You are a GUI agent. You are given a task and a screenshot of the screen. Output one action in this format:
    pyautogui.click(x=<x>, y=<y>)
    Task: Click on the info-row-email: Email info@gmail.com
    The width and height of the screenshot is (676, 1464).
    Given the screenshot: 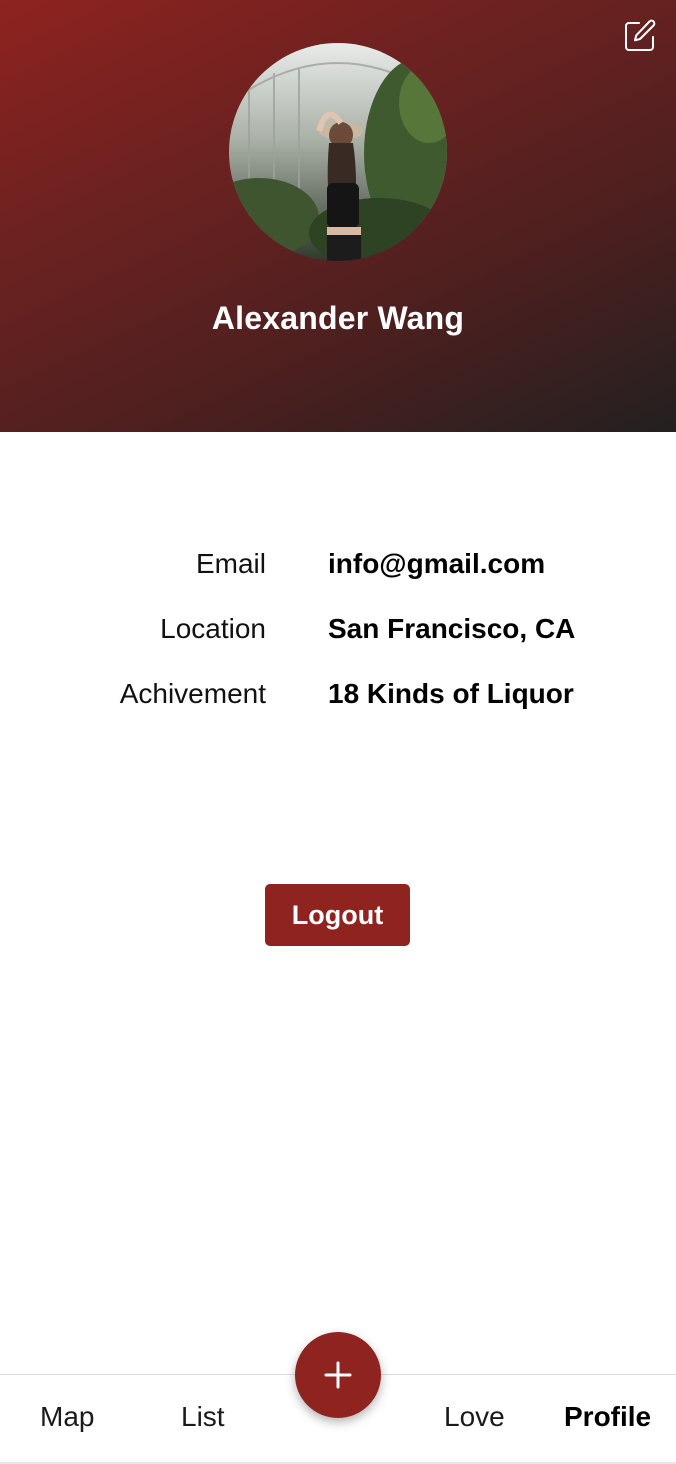 What is the action you would take?
    pyautogui.click(x=338, y=572)
    